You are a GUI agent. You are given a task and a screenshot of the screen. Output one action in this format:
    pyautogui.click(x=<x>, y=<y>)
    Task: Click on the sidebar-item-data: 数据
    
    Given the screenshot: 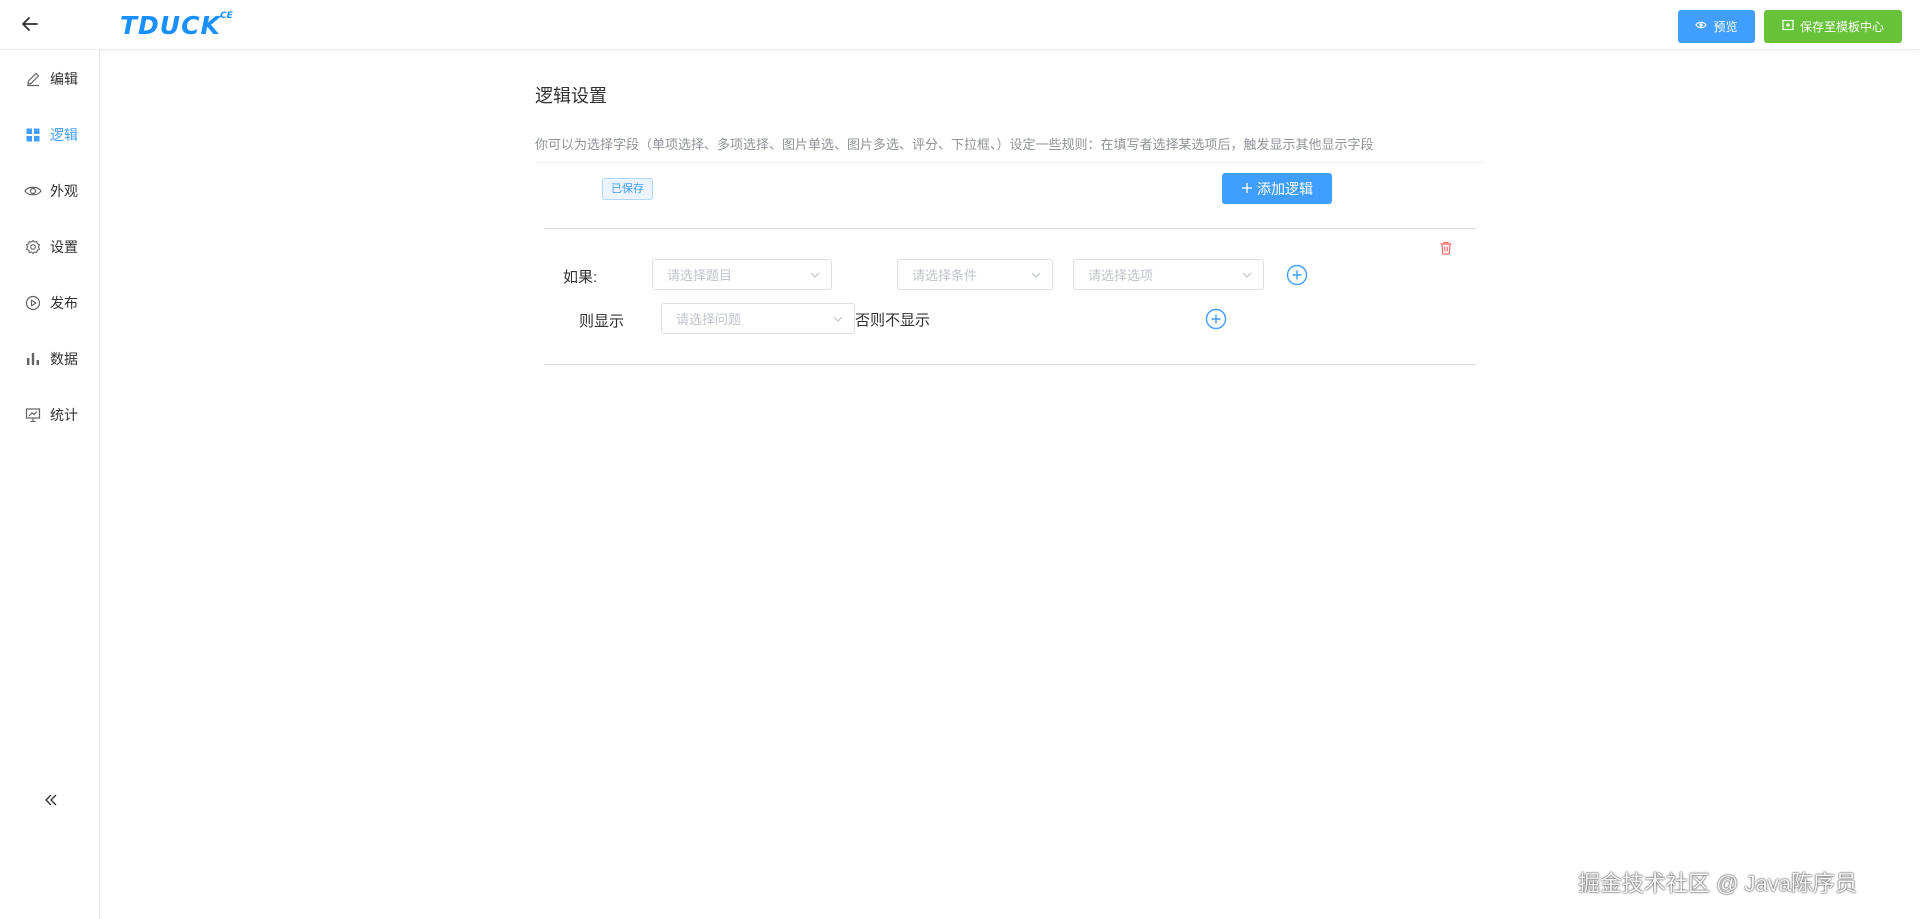 What is the action you would take?
    pyautogui.click(x=51, y=359)
    